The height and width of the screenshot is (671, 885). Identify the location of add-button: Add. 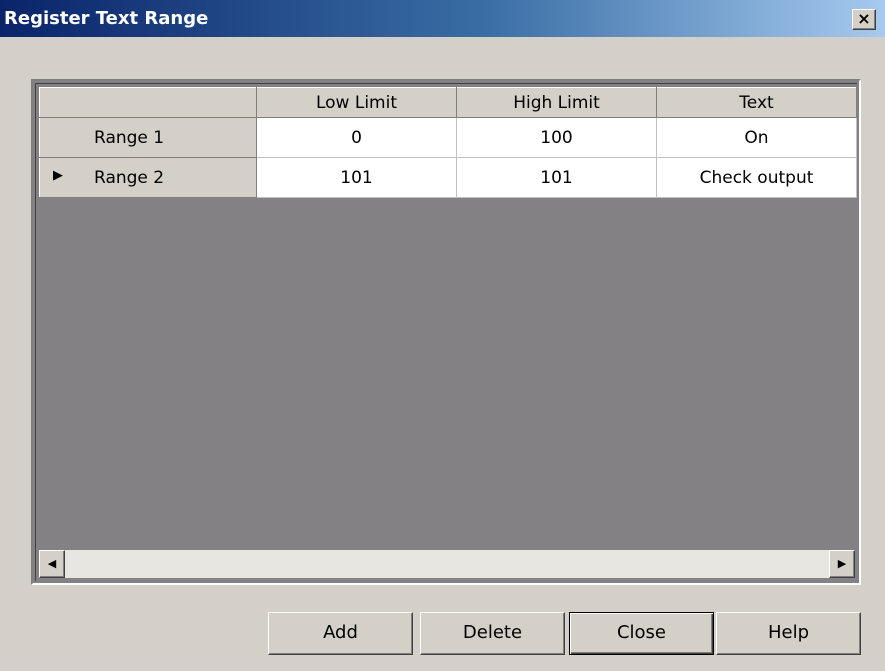
(340, 633).